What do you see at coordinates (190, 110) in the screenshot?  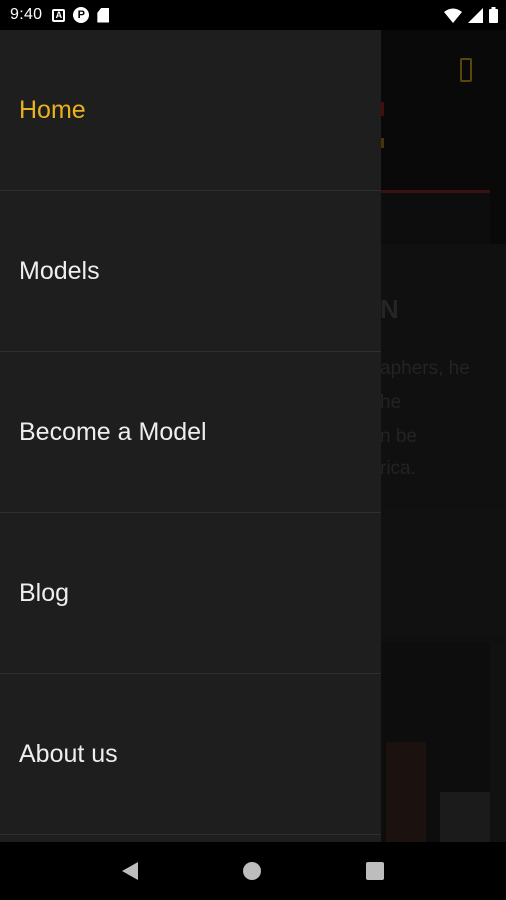 I see `drawer-item-home: Home` at bounding box center [190, 110].